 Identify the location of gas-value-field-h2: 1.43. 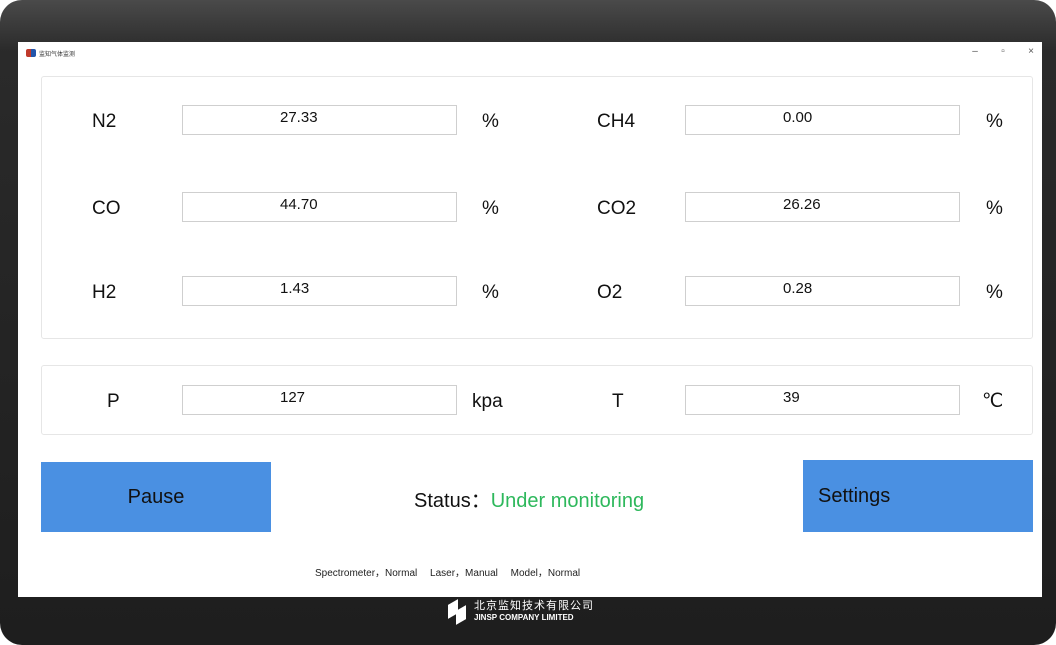
(319, 291).